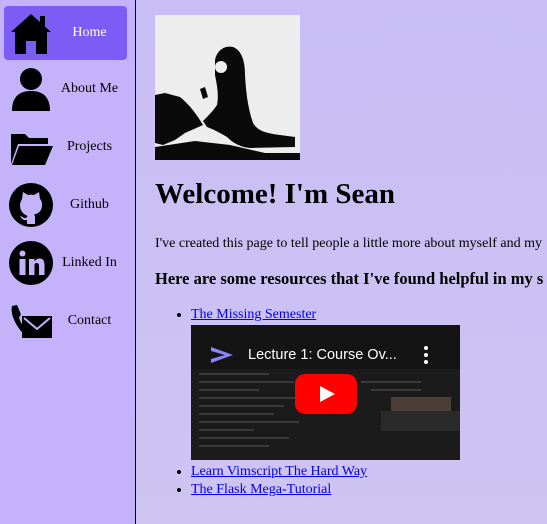 This screenshot has height=524, width=547. I want to click on resource-link-vimscript: Learn Vimscript The Hard Way, so click(279, 471).